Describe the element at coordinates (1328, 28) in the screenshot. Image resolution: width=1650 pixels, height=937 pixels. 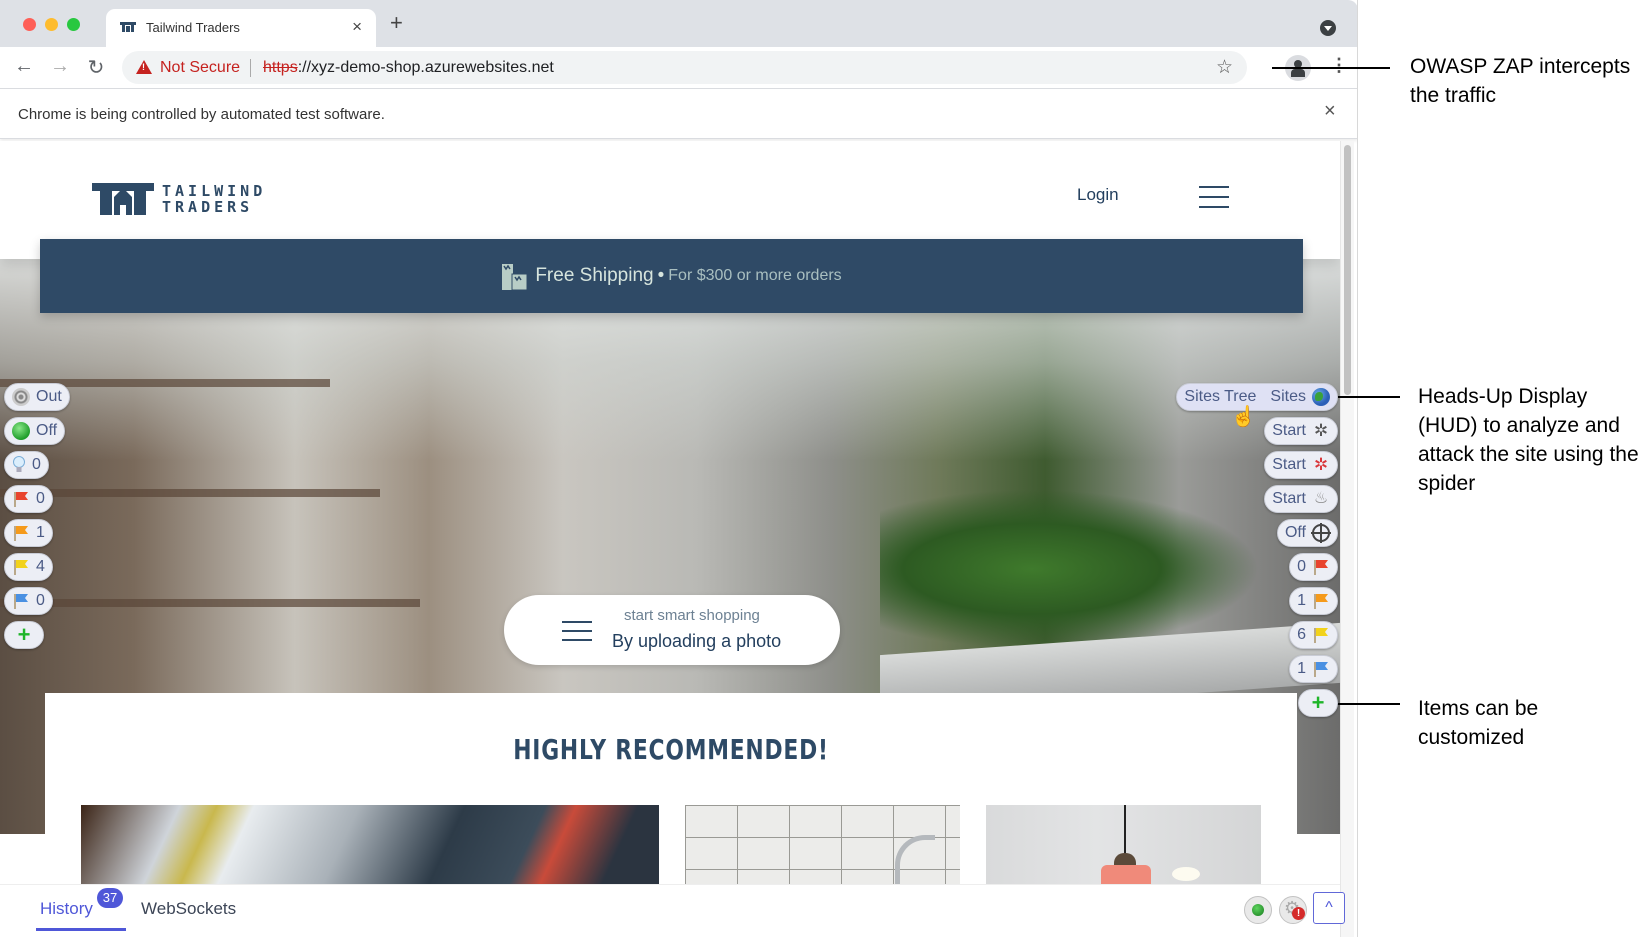
I see `tab-search-icon` at that location.